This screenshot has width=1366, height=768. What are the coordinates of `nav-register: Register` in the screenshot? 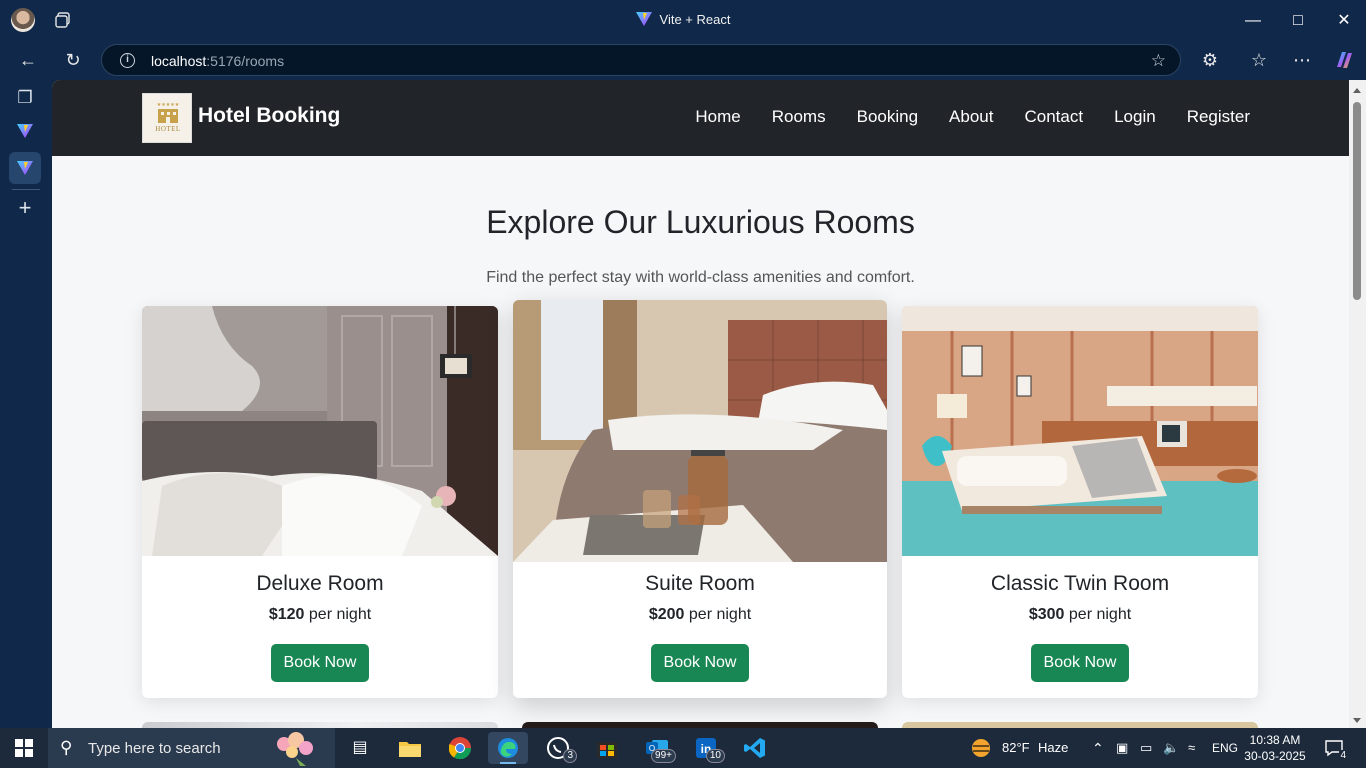 It's located at (1218, 117).